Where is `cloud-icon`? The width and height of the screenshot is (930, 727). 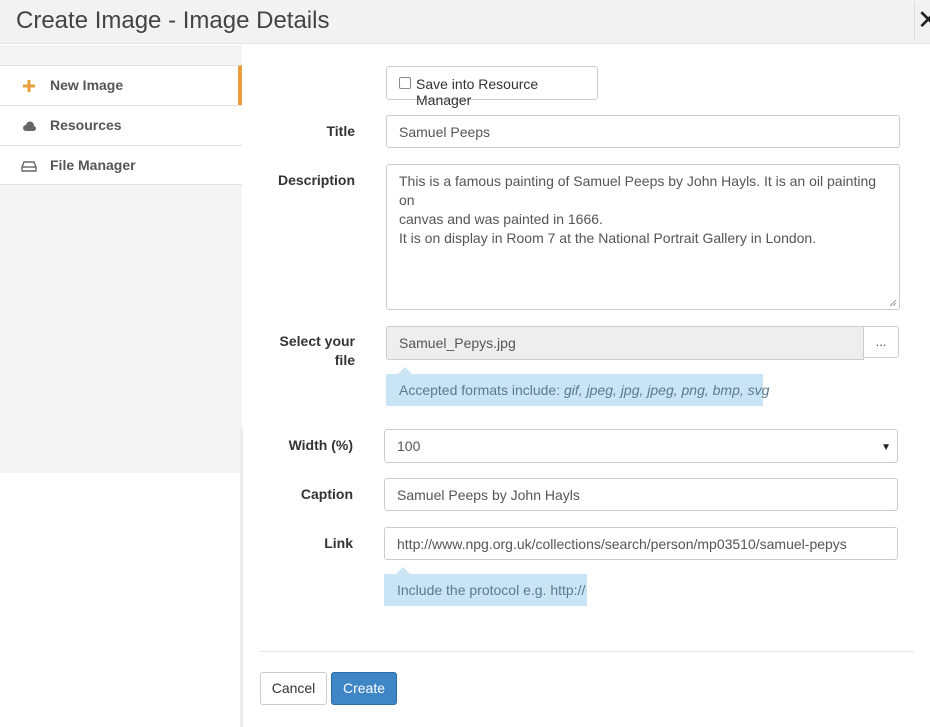 cloud-icon is located at coordinates (29, 126).